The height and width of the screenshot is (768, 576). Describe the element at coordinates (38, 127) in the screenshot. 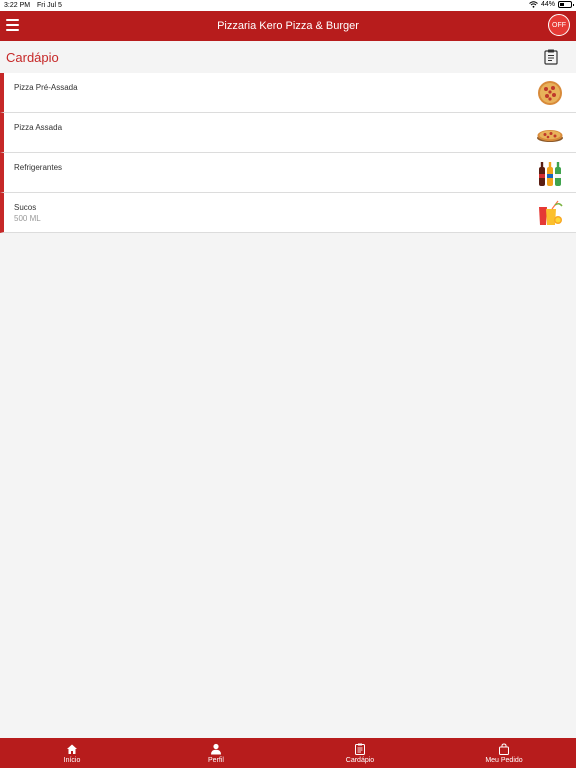

I see `menu-item-name: Pizza Assada` at that location.